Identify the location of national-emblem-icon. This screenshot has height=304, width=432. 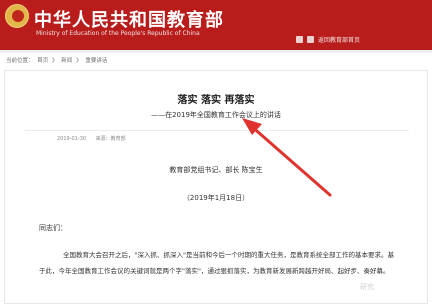
(17, 16).